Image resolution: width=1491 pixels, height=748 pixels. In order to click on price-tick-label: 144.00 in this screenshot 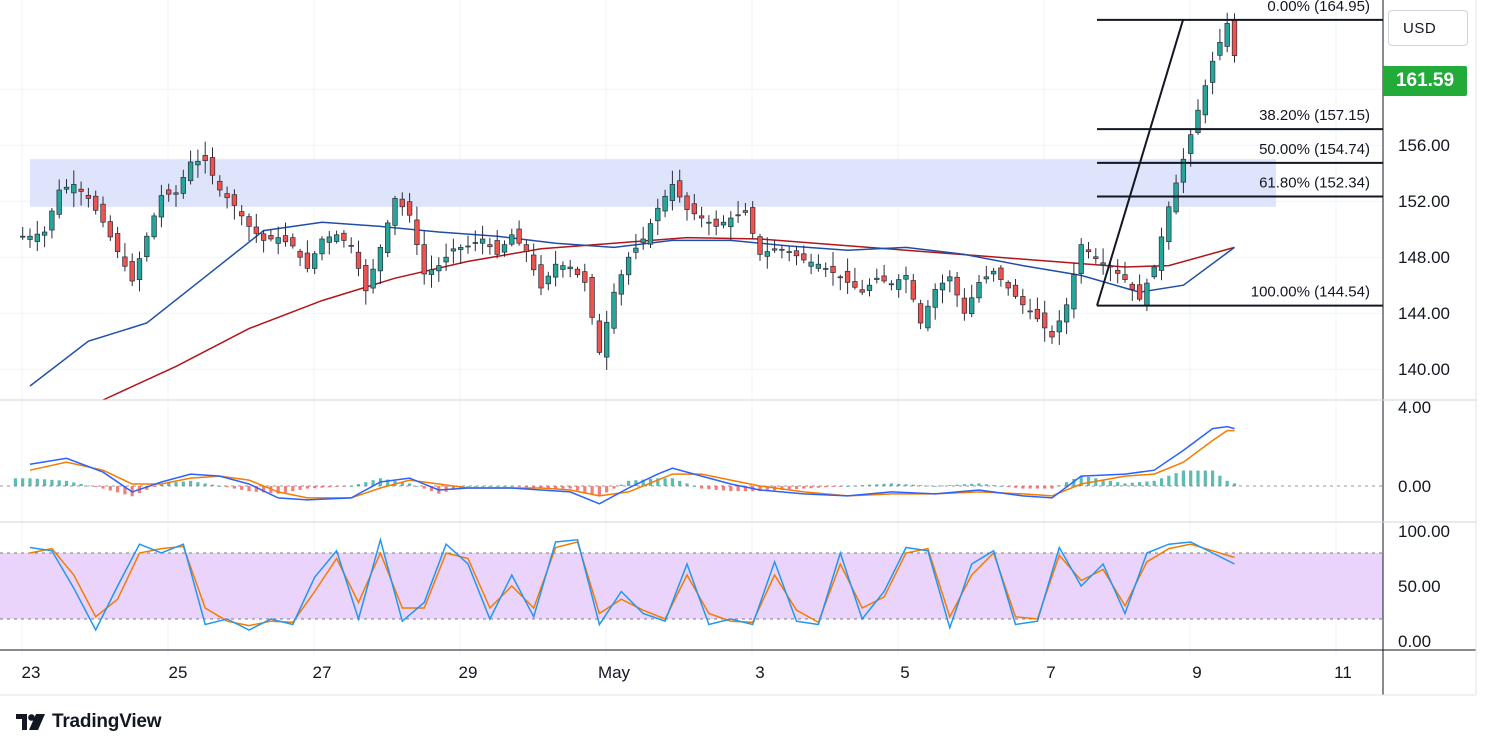, I will do `click(1424, 313)`.